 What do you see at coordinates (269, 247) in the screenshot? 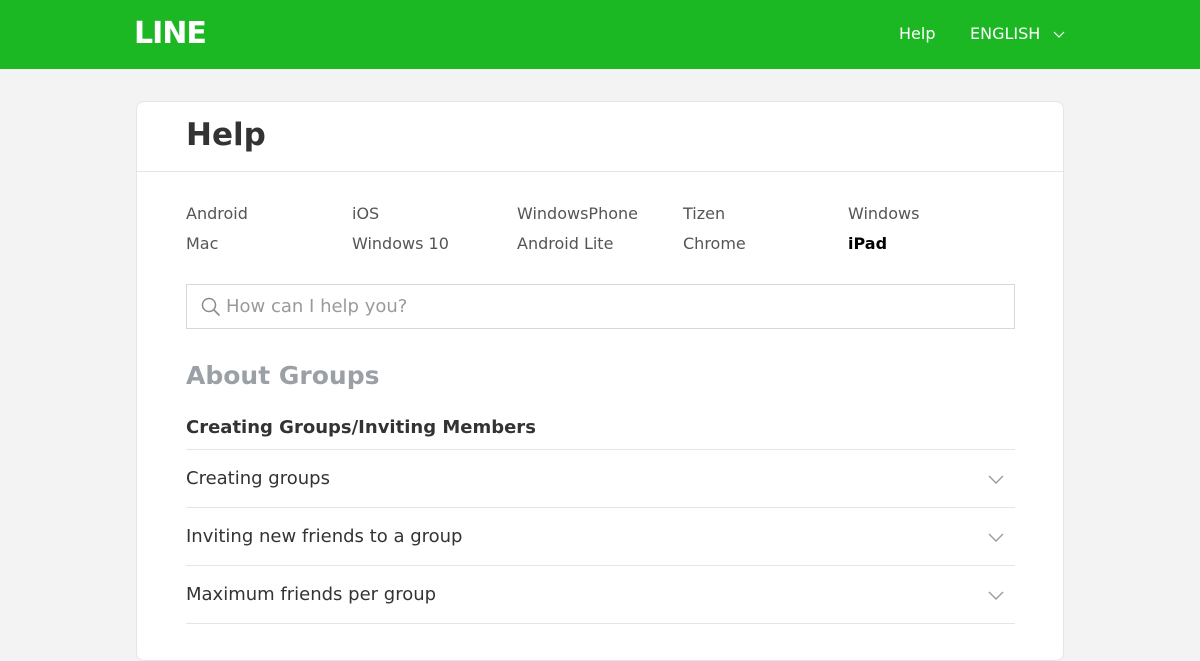
I see `platform-mac: Mac` at bounding box center [269, 247].